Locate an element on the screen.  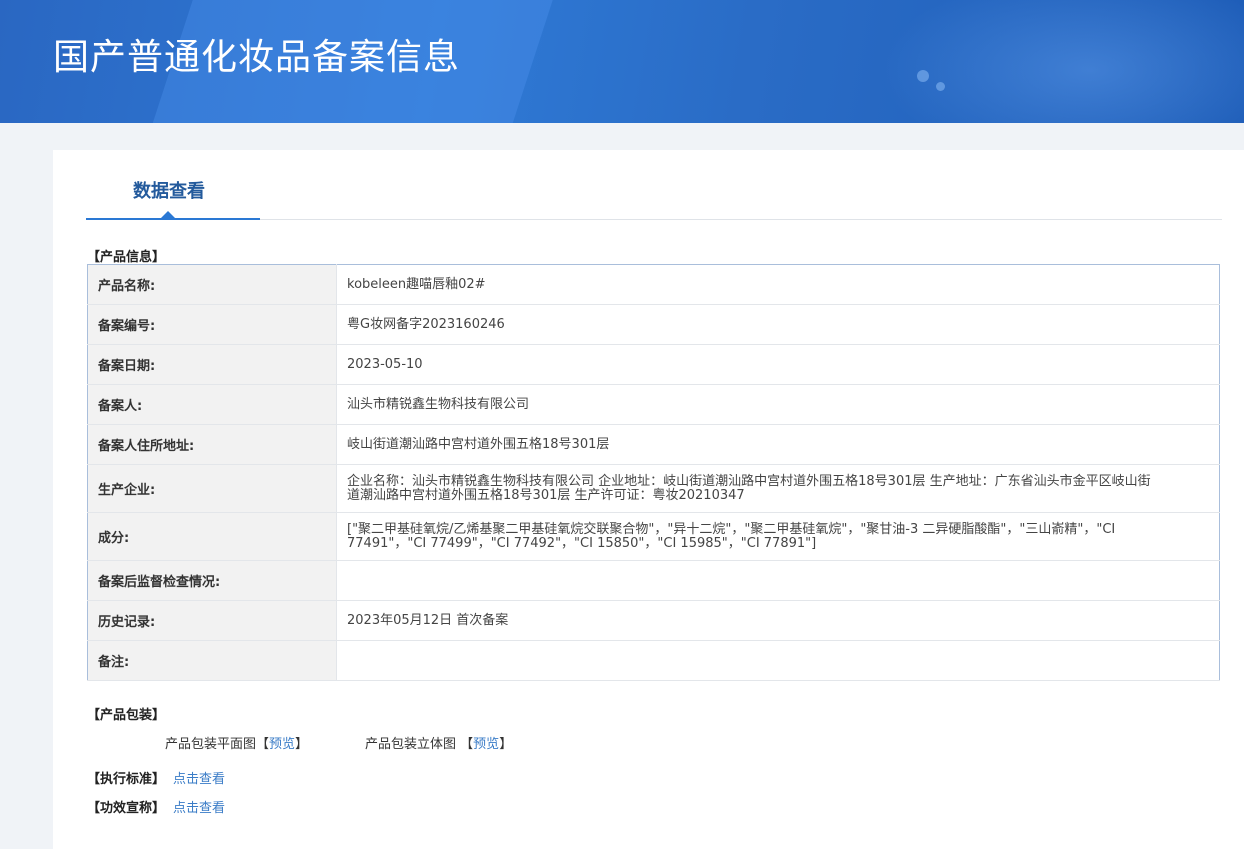
product-info-title: 【产品信息】 is located at coordinates (126, 257).